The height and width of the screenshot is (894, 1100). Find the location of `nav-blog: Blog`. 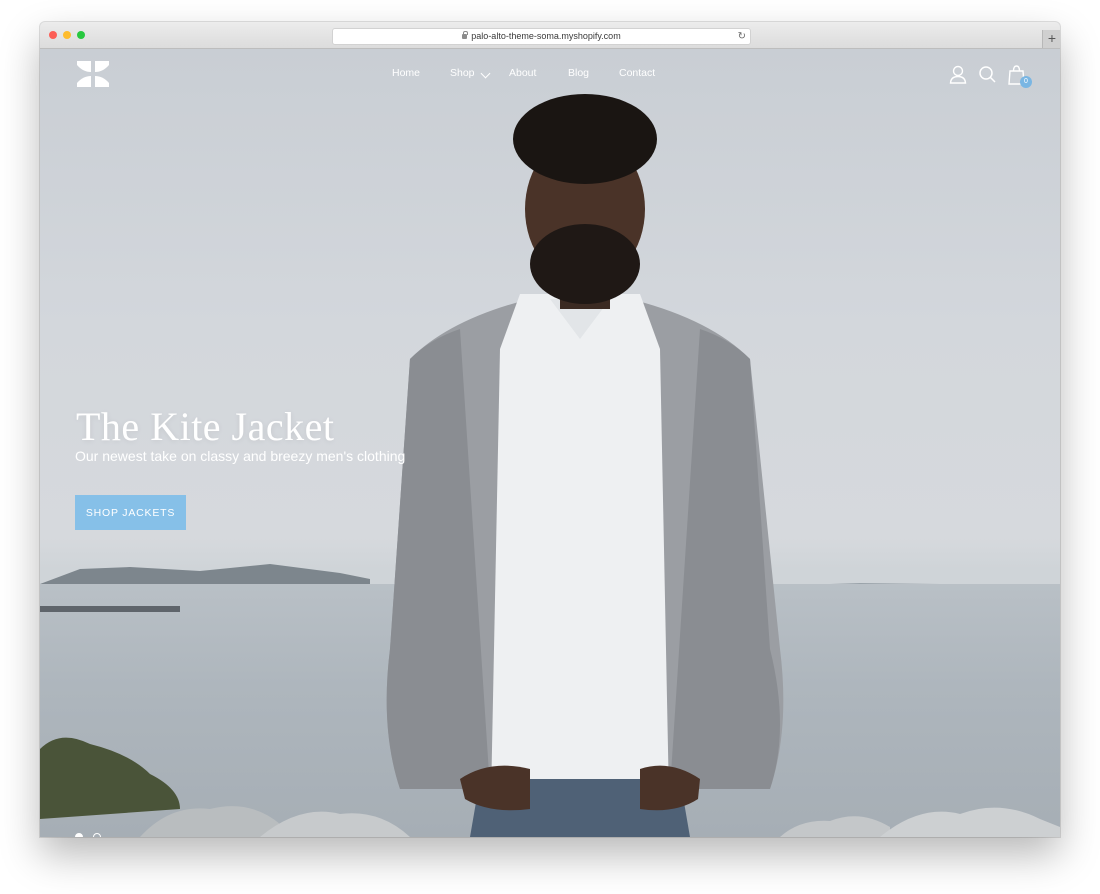

nav-blog: Blog is located at coordinates (578, 73).